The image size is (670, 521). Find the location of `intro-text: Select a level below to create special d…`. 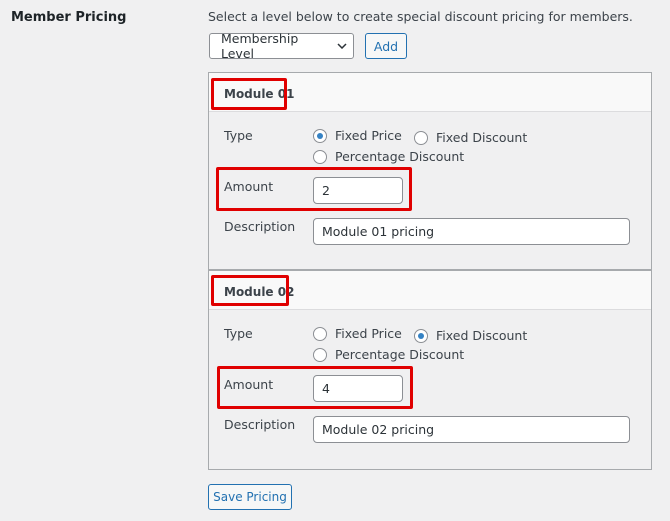

intro-text: Select a level below to create special d… is located at coordinates (420, 16).